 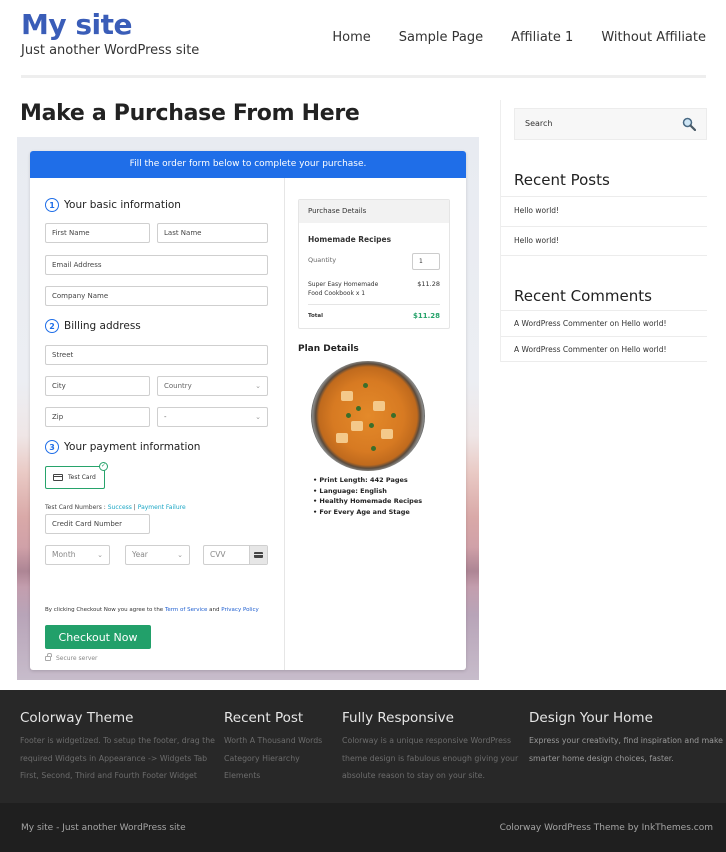 I want to click on month-select-value: Month, so click(x=64, y=554).